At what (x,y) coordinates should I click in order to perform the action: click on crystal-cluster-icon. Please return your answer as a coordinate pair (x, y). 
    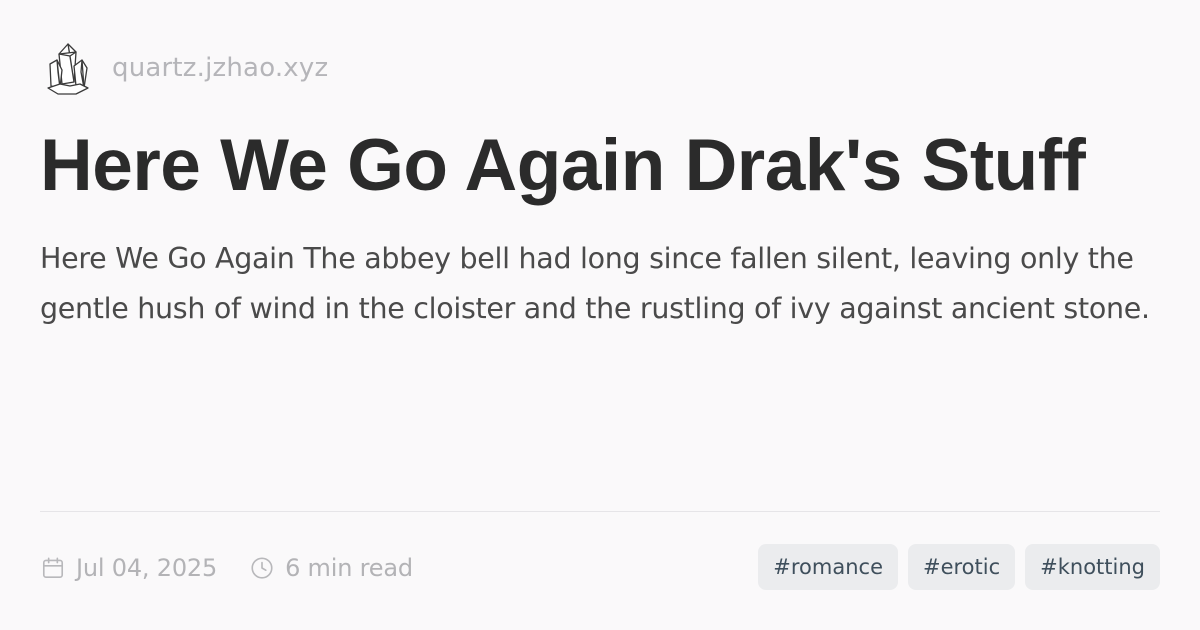
    Looking at the image, I should click on (68, 69).